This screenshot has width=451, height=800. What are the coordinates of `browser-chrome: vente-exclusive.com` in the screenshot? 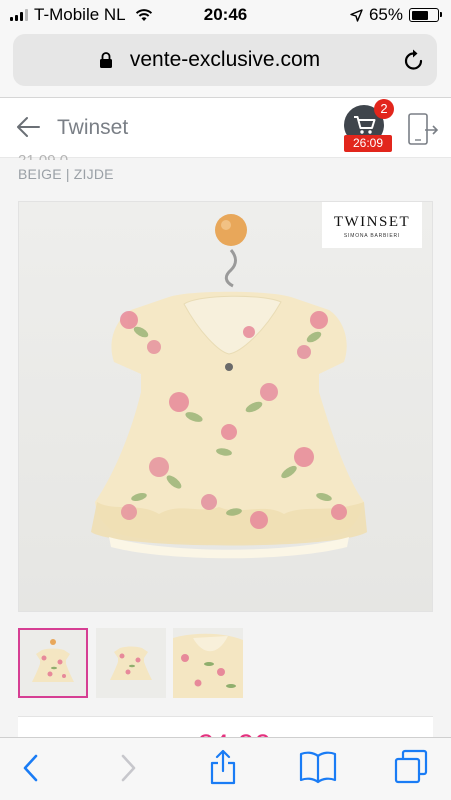 It's located at (225, 64).